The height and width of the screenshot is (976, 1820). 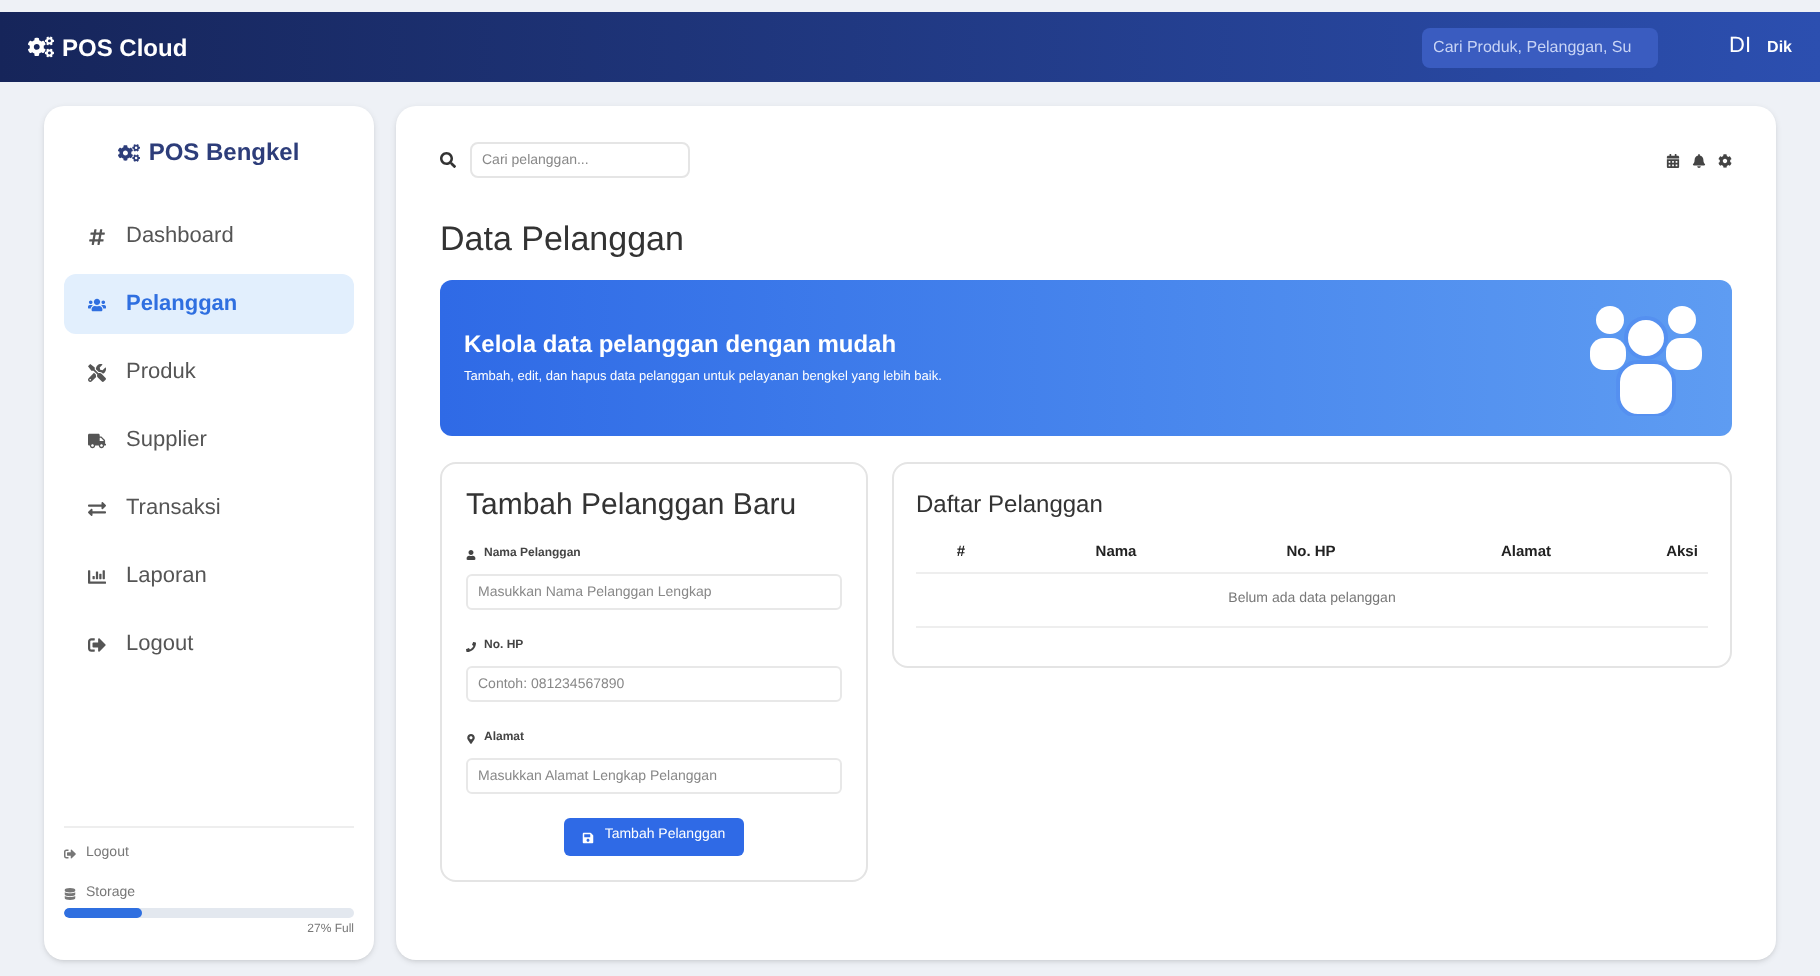 I want to click on nav-item: Dashboard, so click(x=209, y=236).